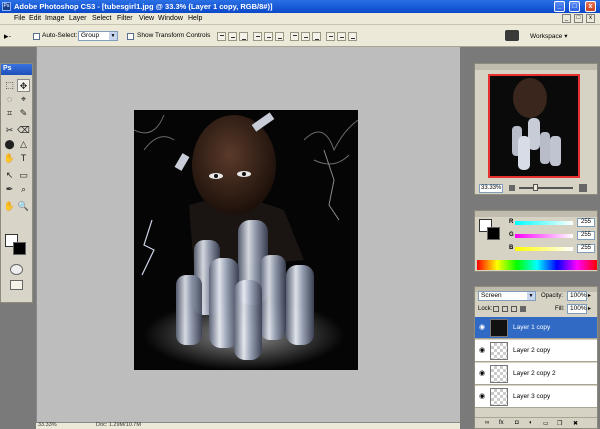 This screenshot has width=600, height=429. What do you see at coordinates (574, 6) in the screenshot?
I see `maximize-button: □` at bounding box center [574, 6].